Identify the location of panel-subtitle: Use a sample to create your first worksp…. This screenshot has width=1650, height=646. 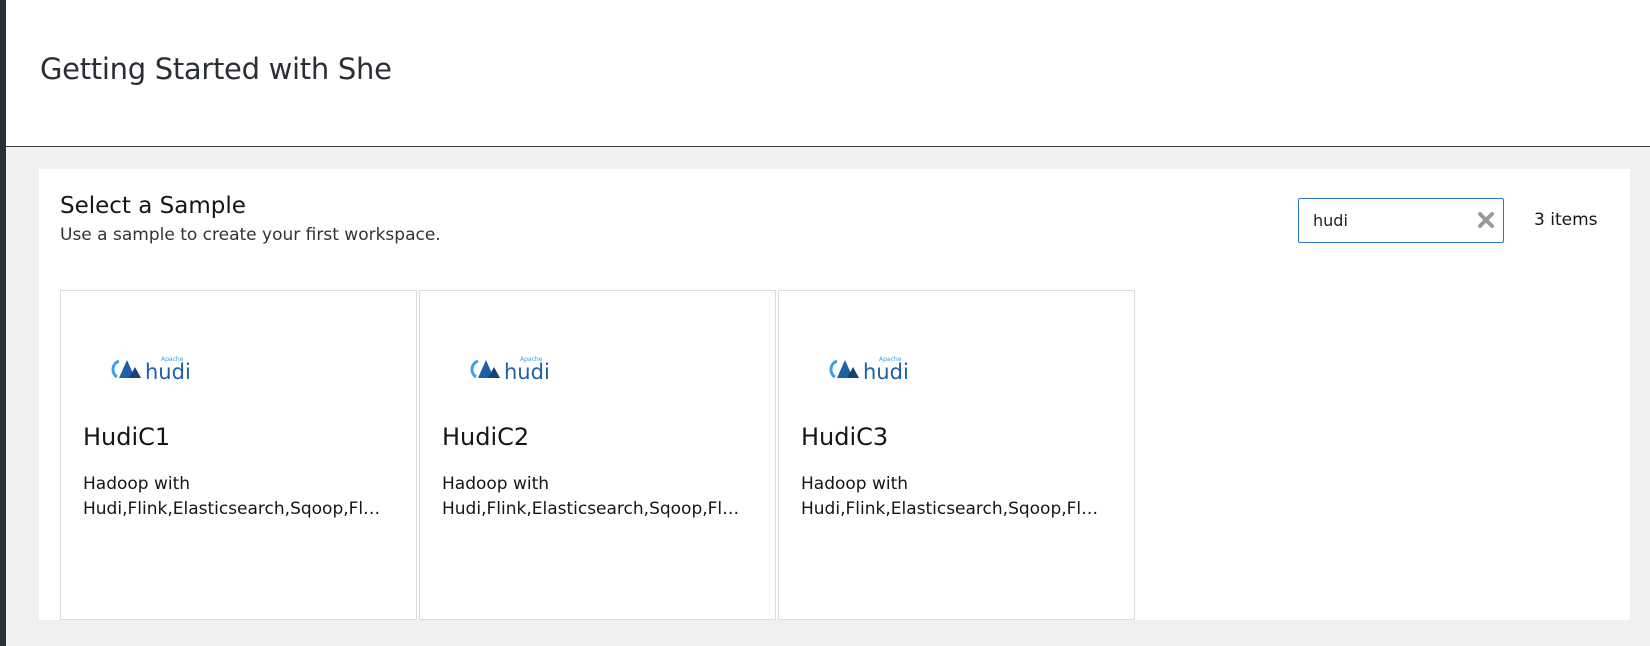
(250, 235).